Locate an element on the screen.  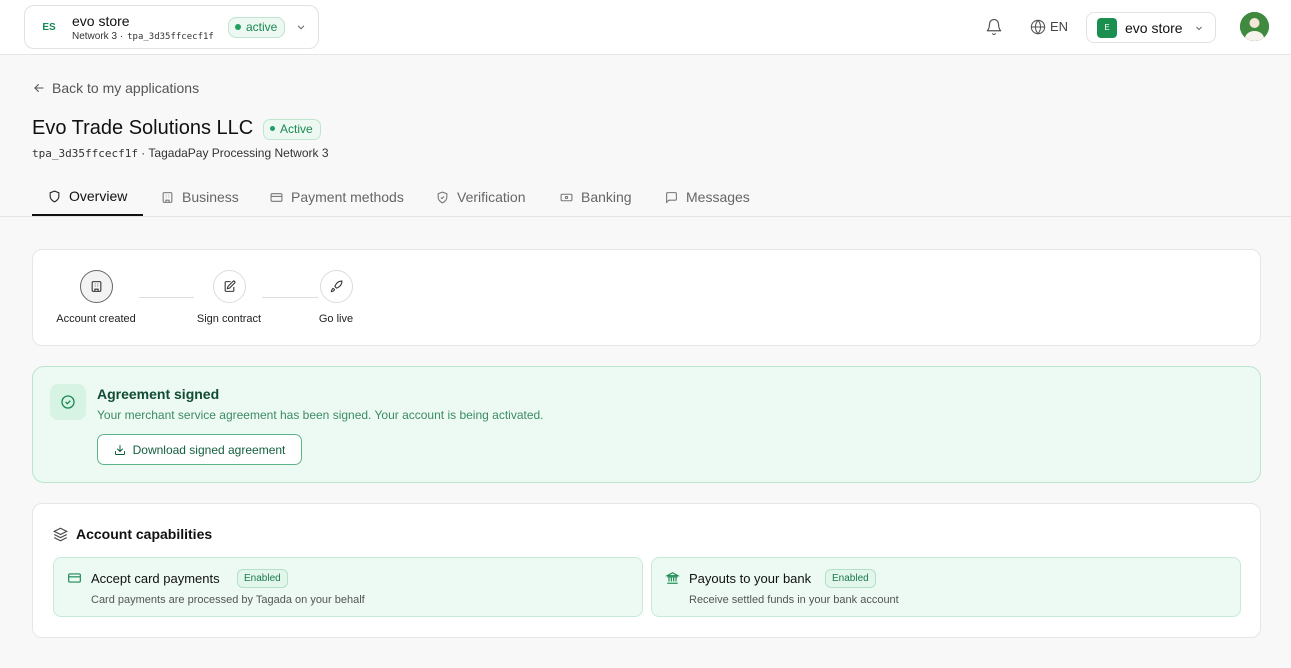
store-status-label: active is located at coordinates (262, 27).